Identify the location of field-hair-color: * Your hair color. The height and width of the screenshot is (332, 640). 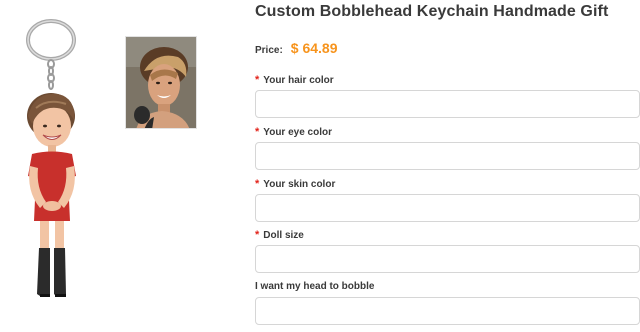
(447, 96).